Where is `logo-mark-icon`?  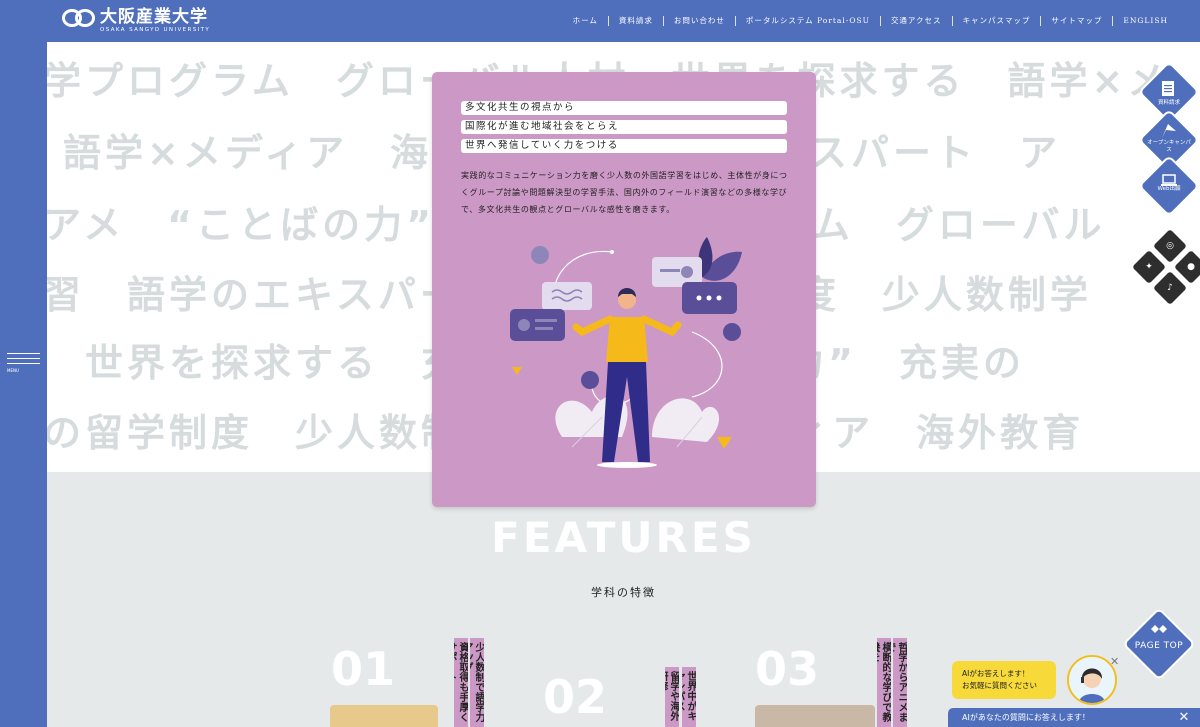 logo-mark-icon is located at coordinates (79, 19).